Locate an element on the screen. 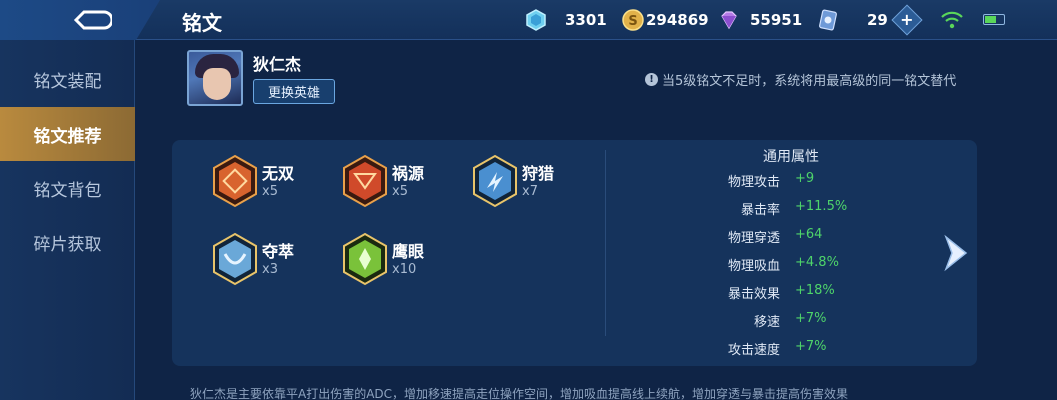 This screenshot has height=400, width=1057. sidebar-item-label: 碎片获取 is located at coordinates (67, 244).